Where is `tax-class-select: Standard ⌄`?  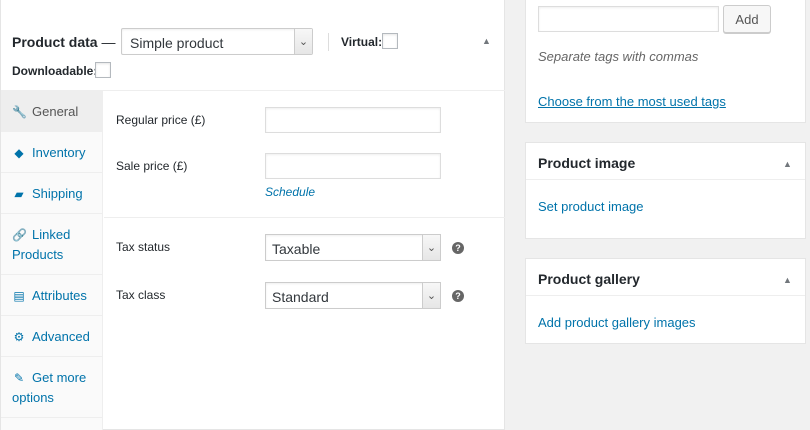 tax-class-select: Standard ⌄ is located at coordinates (353, 295).